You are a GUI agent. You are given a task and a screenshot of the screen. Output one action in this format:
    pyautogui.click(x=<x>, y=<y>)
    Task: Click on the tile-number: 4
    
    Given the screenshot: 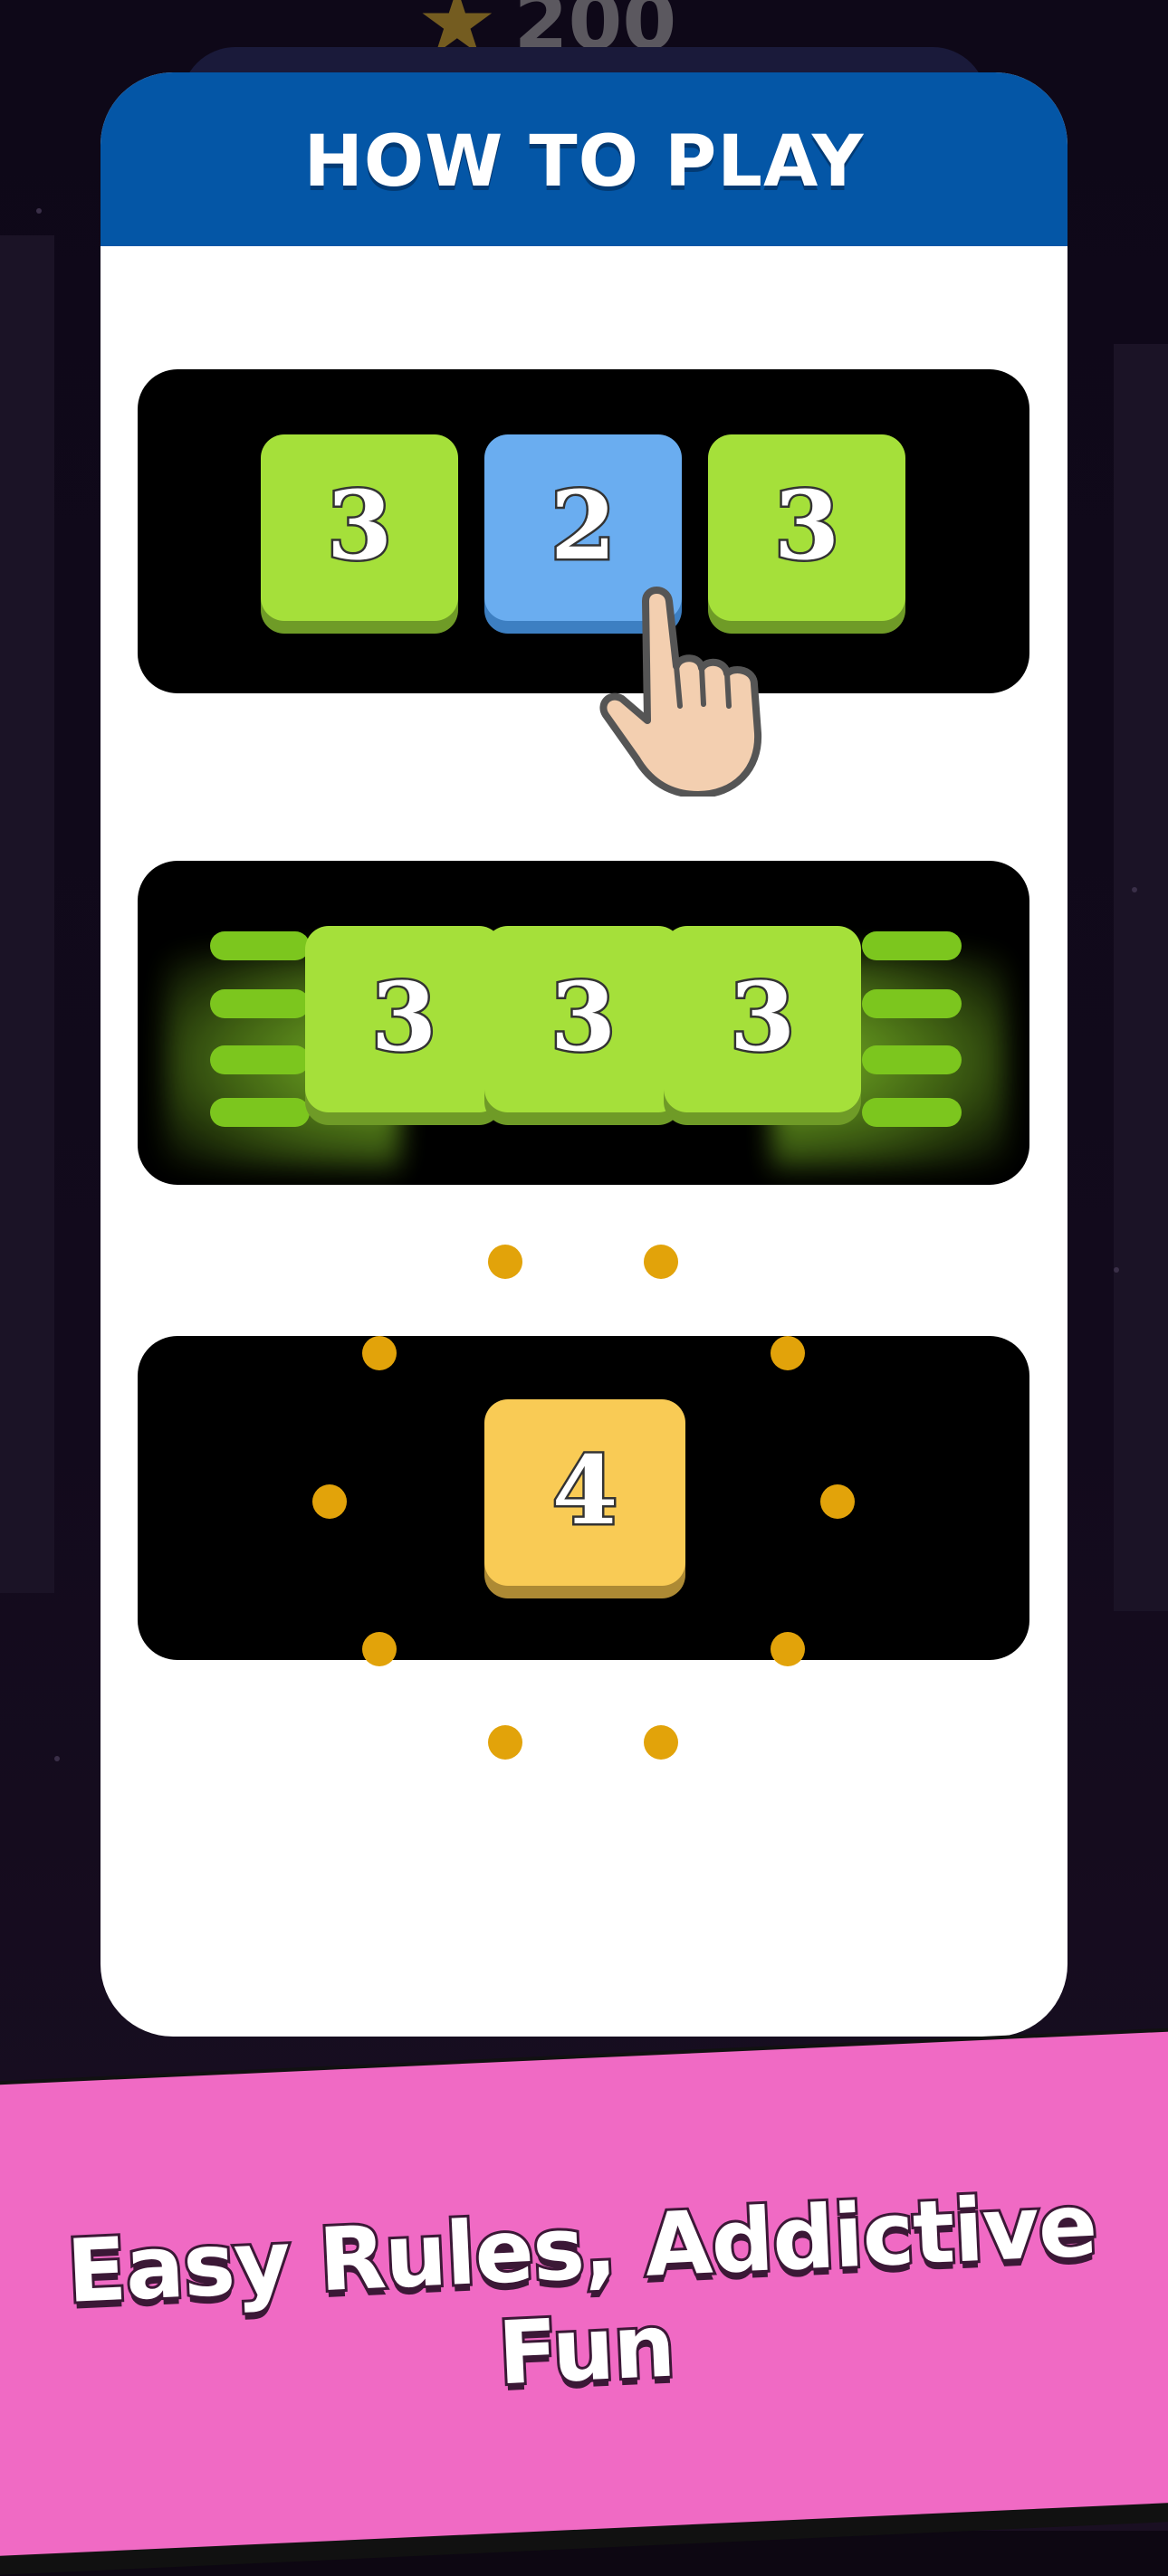 What is the action you would take?
    pyautogui.click(x=584, y=1490)
    